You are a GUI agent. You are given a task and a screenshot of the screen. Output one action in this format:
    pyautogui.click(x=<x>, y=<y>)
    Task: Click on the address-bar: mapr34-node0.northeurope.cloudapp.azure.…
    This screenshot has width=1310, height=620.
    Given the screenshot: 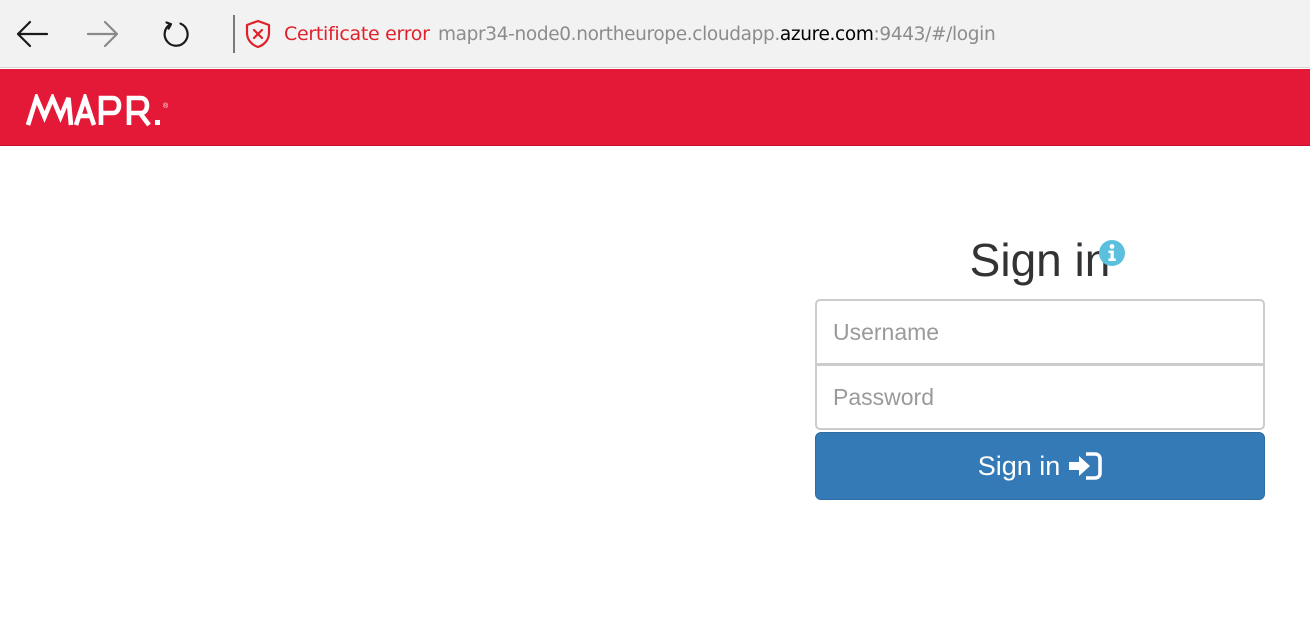 What is the action you would take?
    pyautogui.click(x=717, y=35)
    